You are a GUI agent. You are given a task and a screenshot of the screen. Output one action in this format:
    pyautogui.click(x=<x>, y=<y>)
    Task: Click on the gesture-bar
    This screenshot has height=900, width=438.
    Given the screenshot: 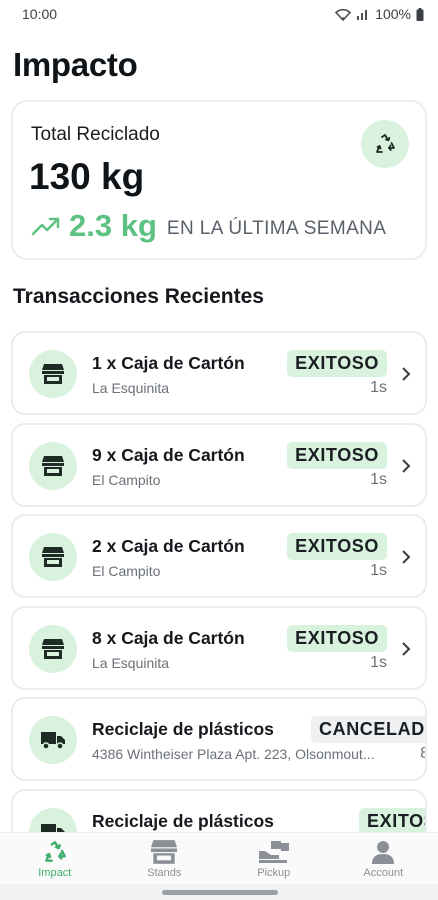 What is the action you would take?
    pyautogui.click(x=219, y=892)
    